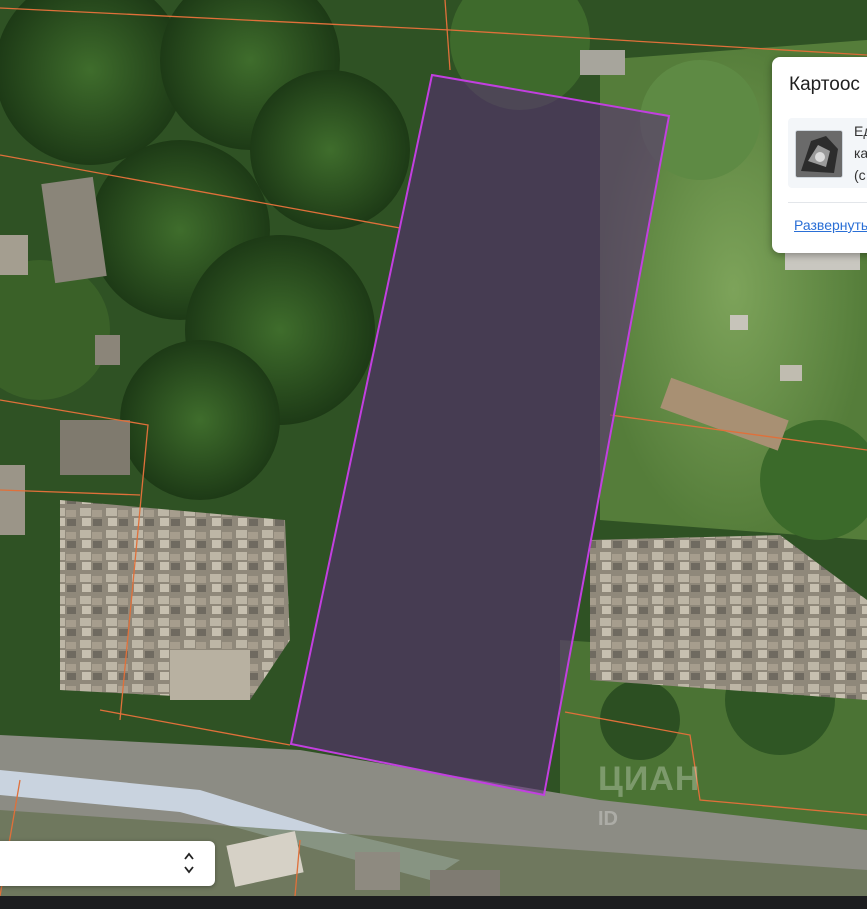 This screenshot has height=909, width=867. I want to click on card-line-1: Ед, so click(860, 131).